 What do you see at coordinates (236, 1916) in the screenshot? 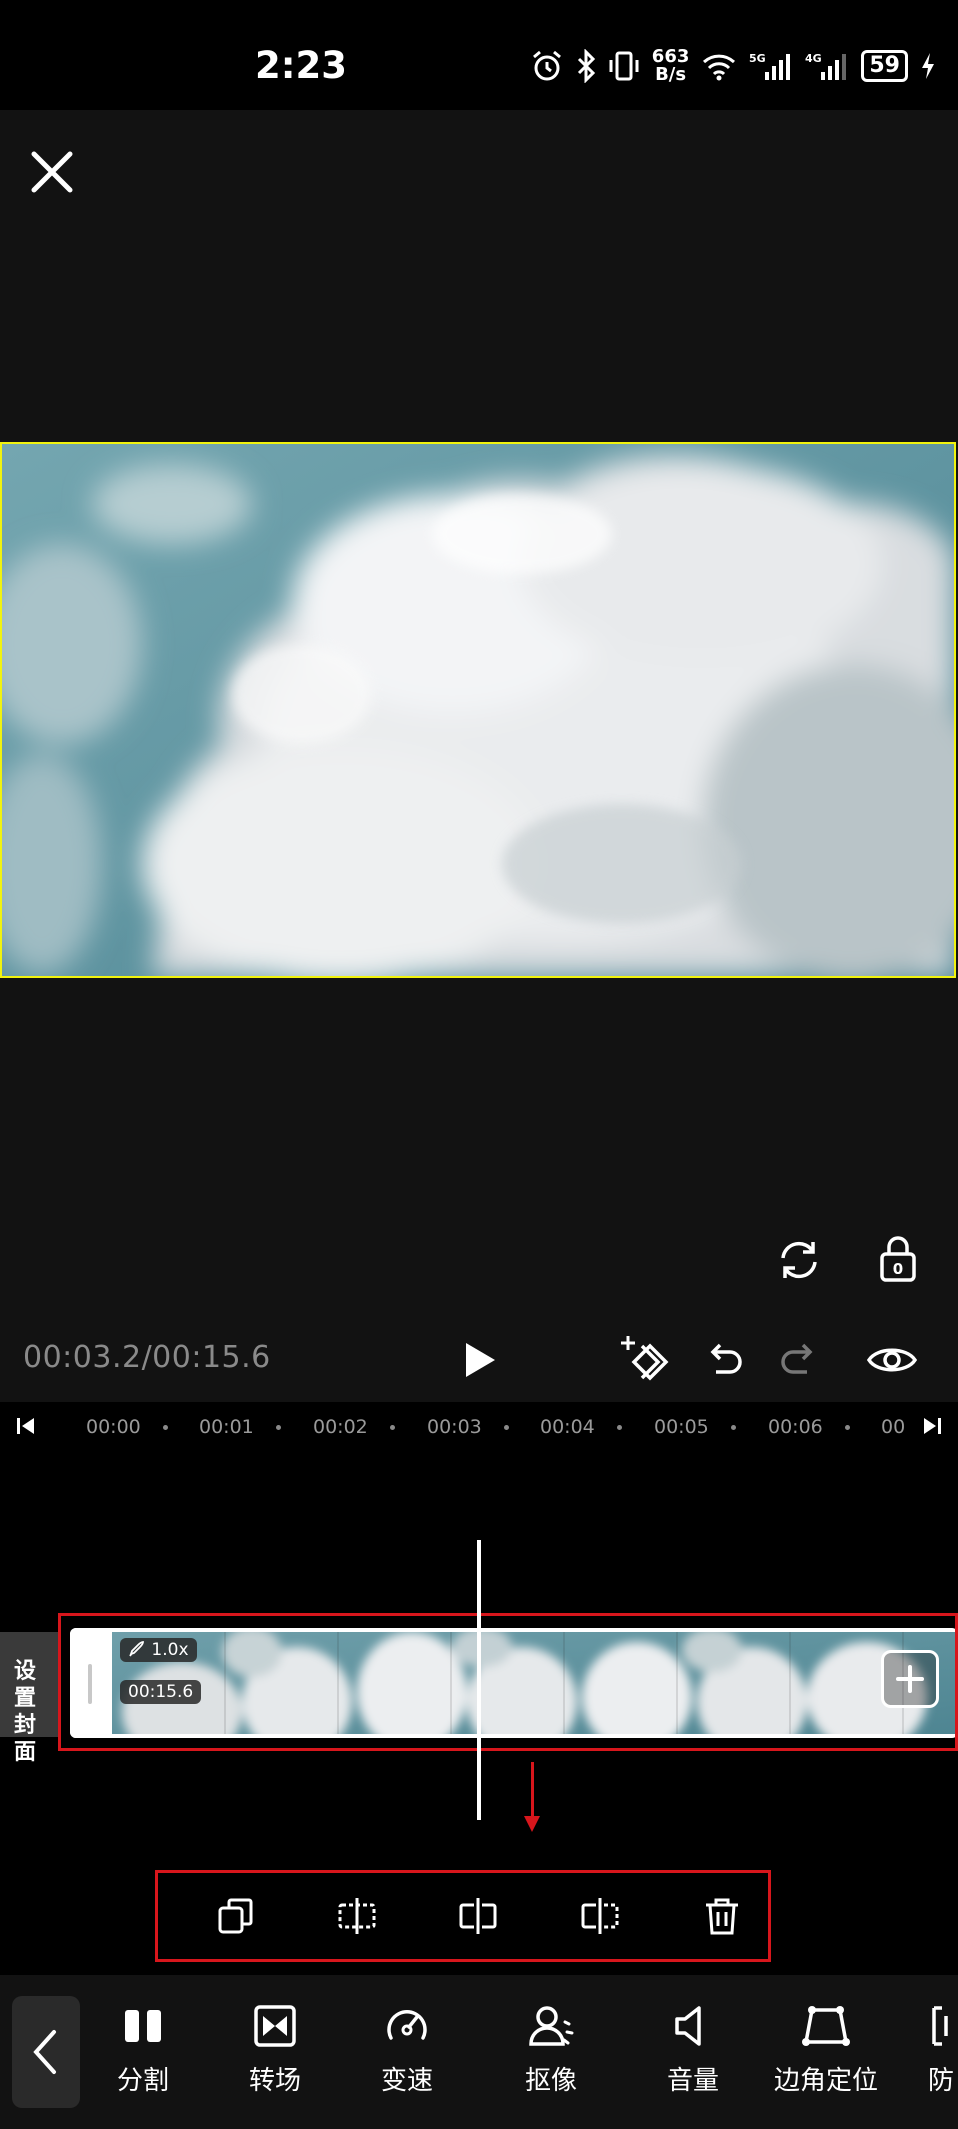
I see `copy-icon` at bounding box center [236, 1916].